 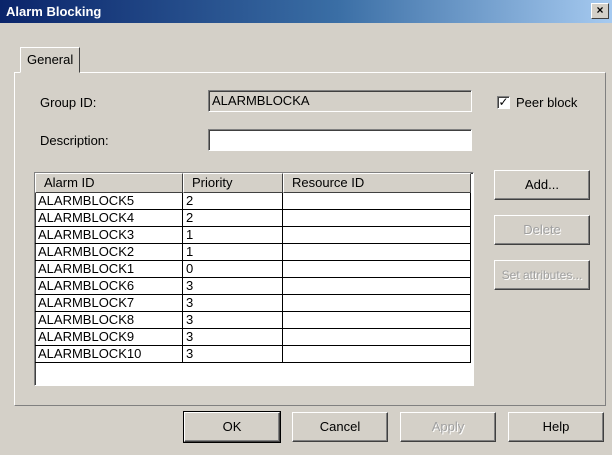 What do you see at coordinates (54, 11) in the screenshot?
I see `window-title: Alarm Blocking` at bounding box center [54, 11].